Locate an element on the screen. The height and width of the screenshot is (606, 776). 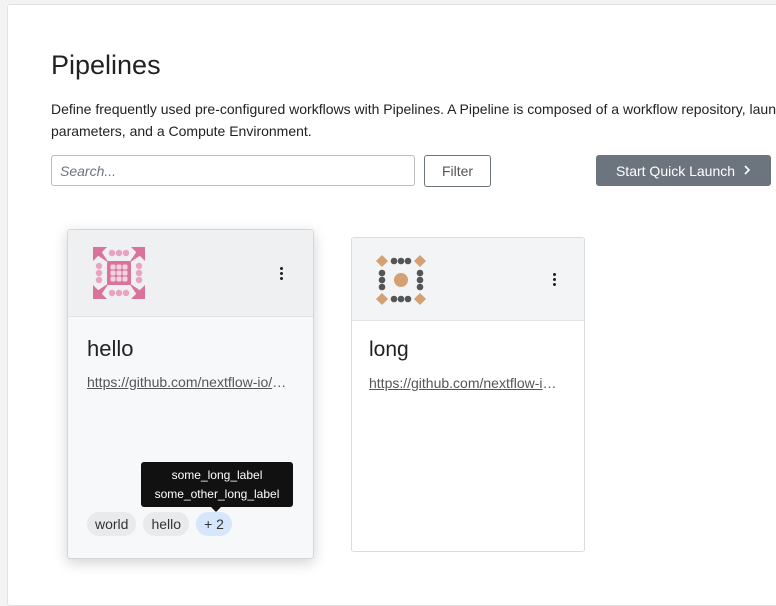
pipeline-labels: world hello + 2 is located at coordinates (159, 524).